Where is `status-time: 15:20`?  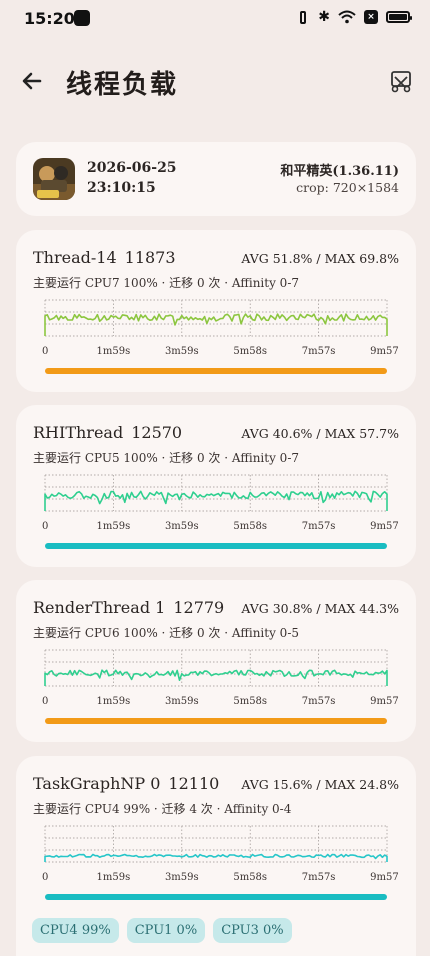
status-time: 15:20 is located at coordinates (49, 18).